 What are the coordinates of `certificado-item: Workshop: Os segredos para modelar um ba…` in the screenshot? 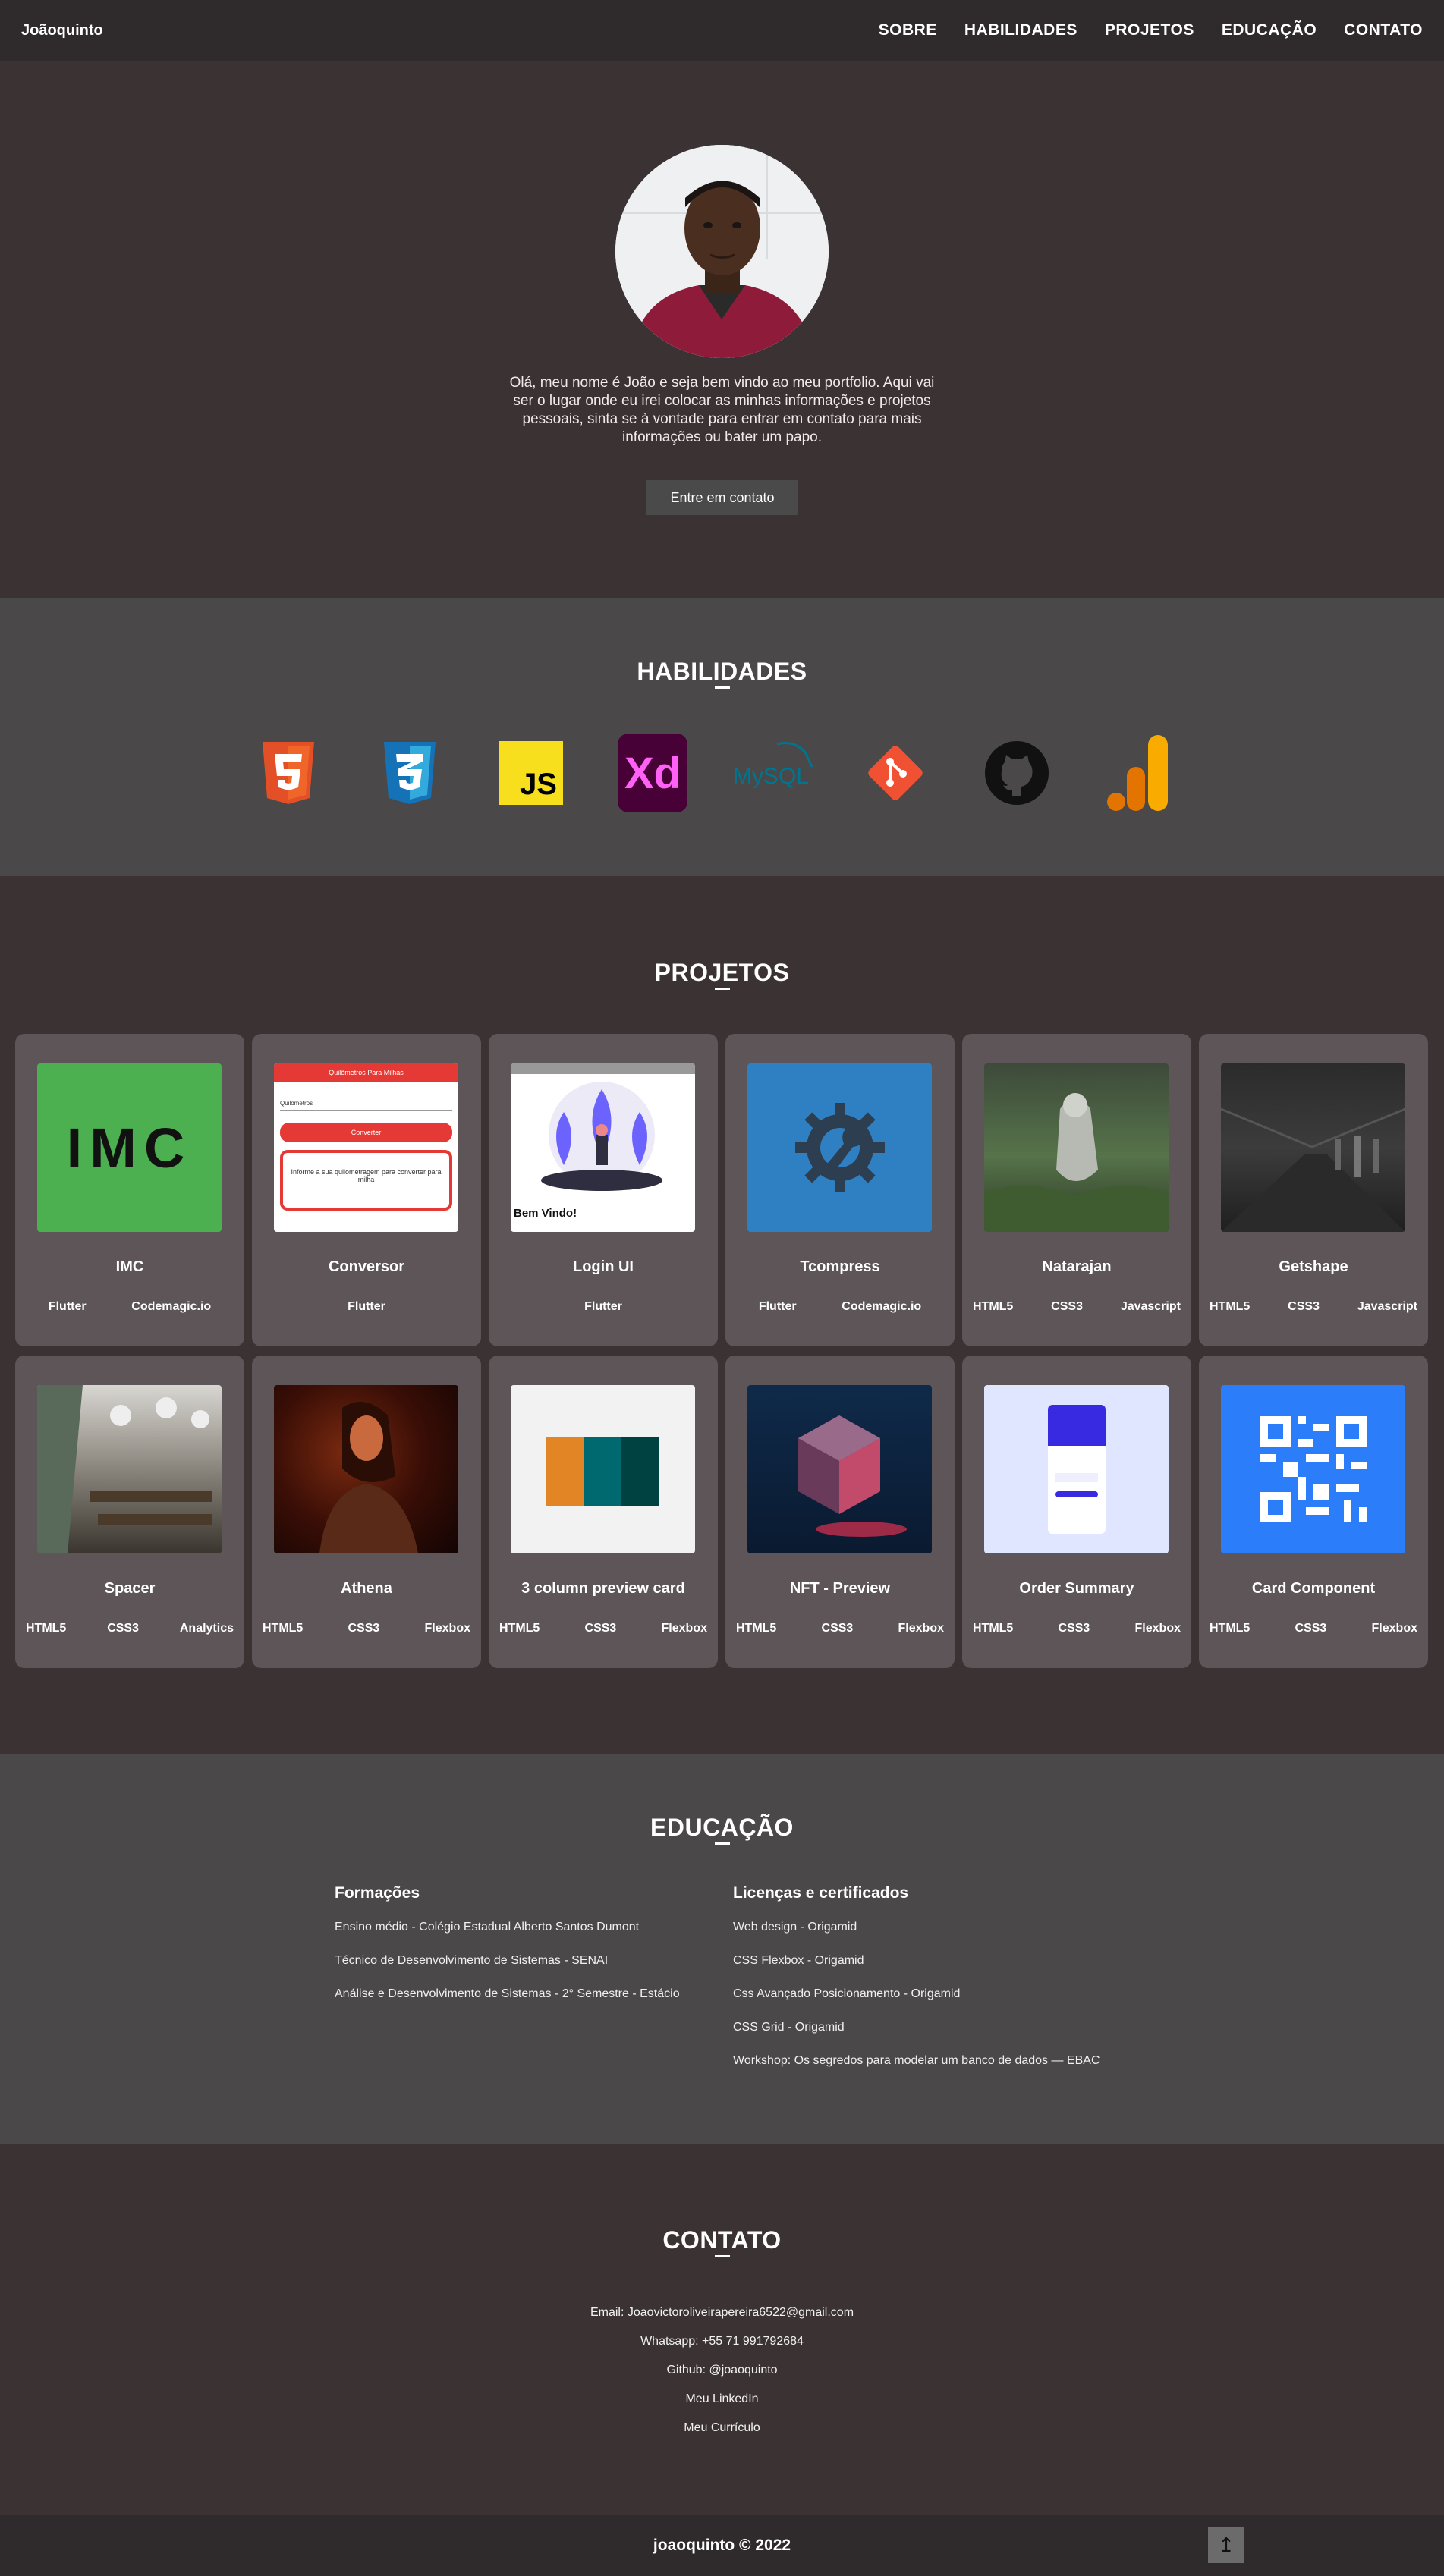 It's located at (916, 2060).